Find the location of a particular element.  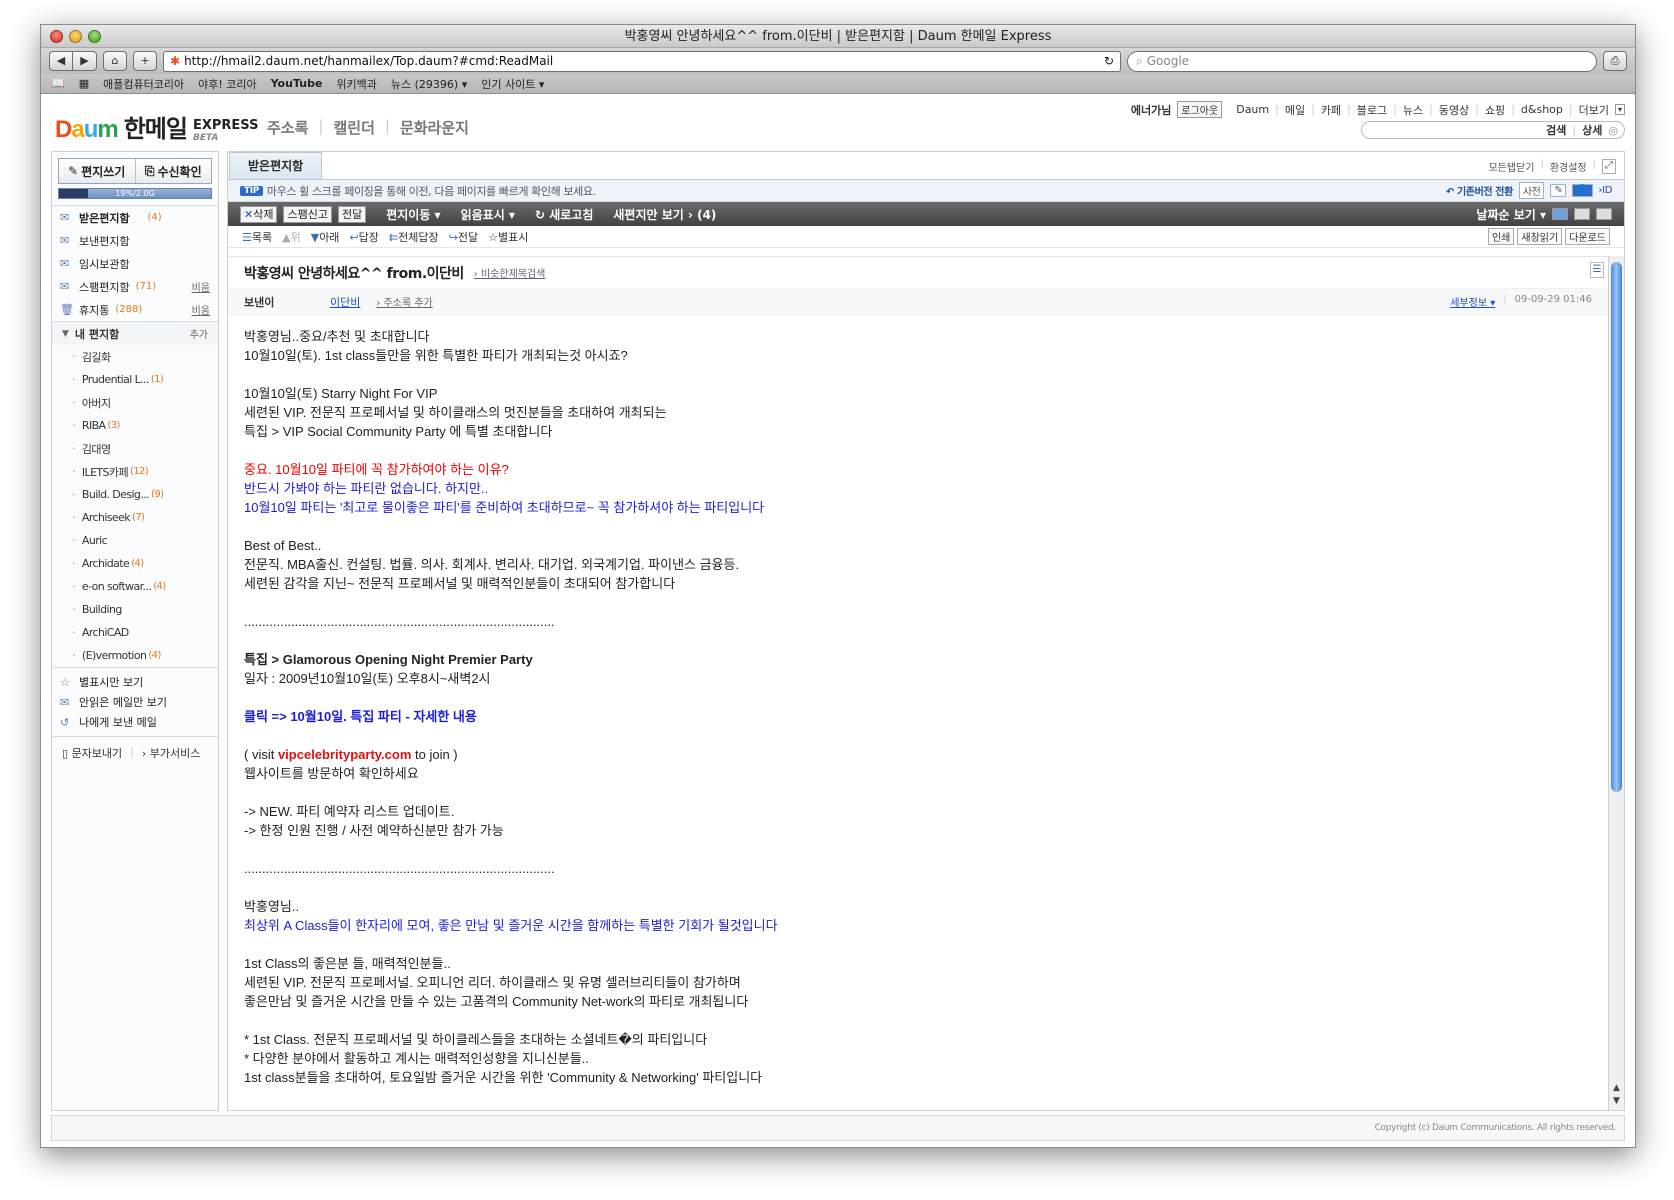

details-dropdown: 세부정보 ▾ is located at coordinates (1472, 301).